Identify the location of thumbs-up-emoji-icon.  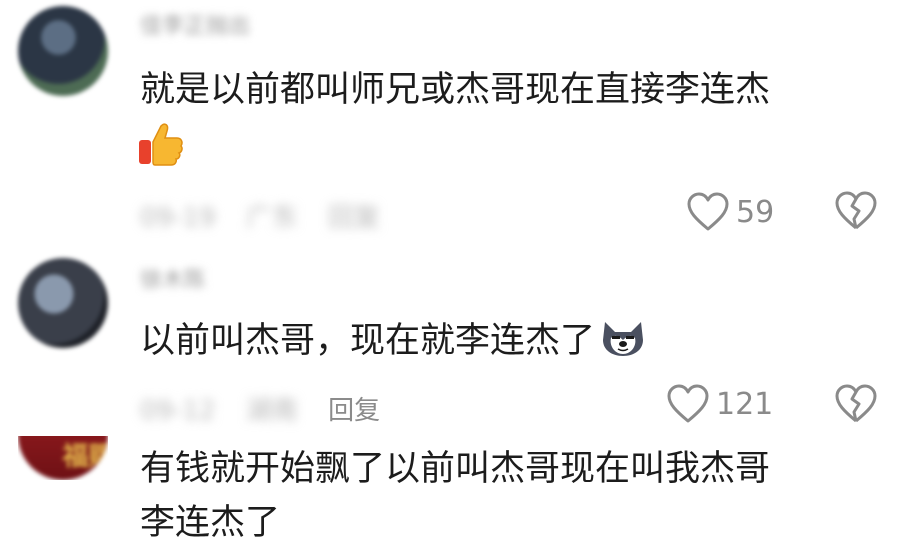
(161, 144).